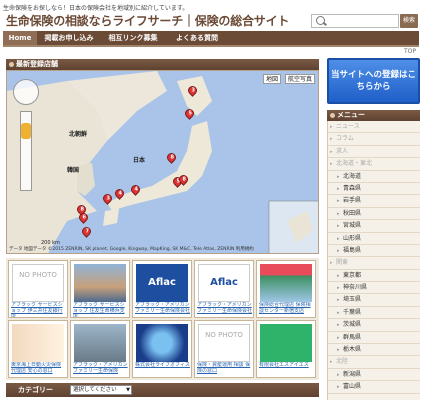 Image resolution: width=422 pixels, height=400 pixels. What do you see at coordinates (374, 276) in the screenshot?
I see `sidebar-subitem: 東京都` at bounding box center [374, 276].